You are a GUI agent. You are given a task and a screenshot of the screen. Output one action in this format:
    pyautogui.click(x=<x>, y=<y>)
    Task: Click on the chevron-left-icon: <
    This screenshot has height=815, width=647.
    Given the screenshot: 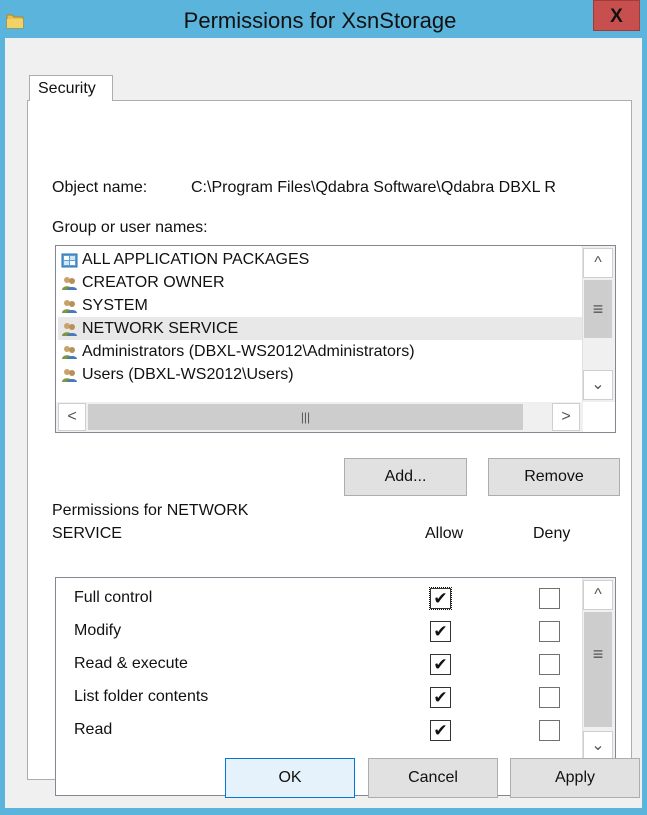 What is the action you would take?
    pyautogui.click(x=72, y=416)
    